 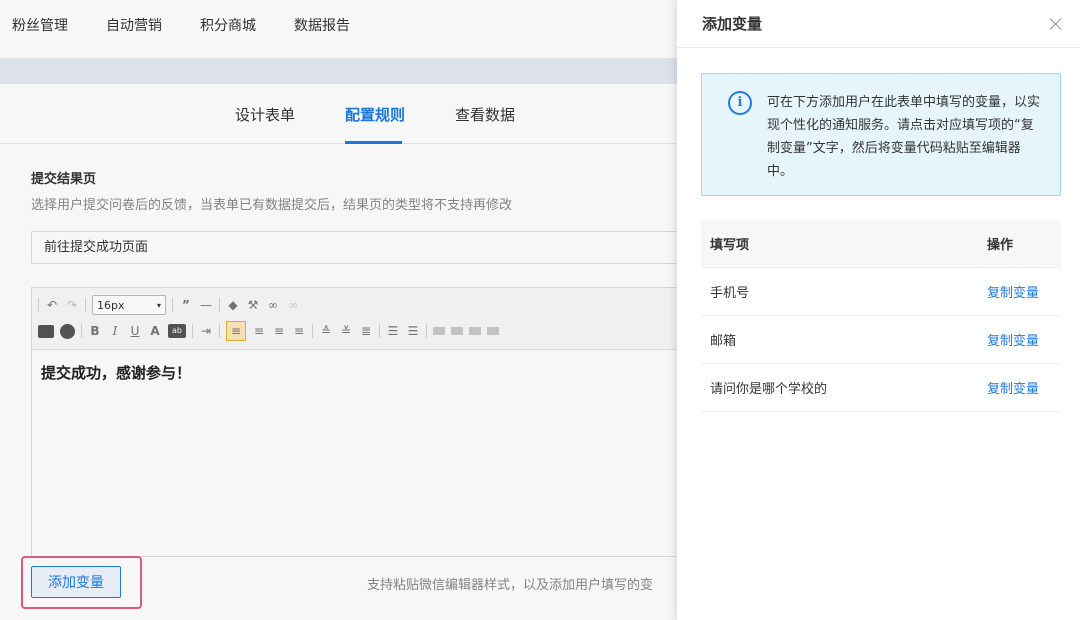 I want to click on table-row: 请问你是哪个学校的 复制变量, so click(x=881, y=388).